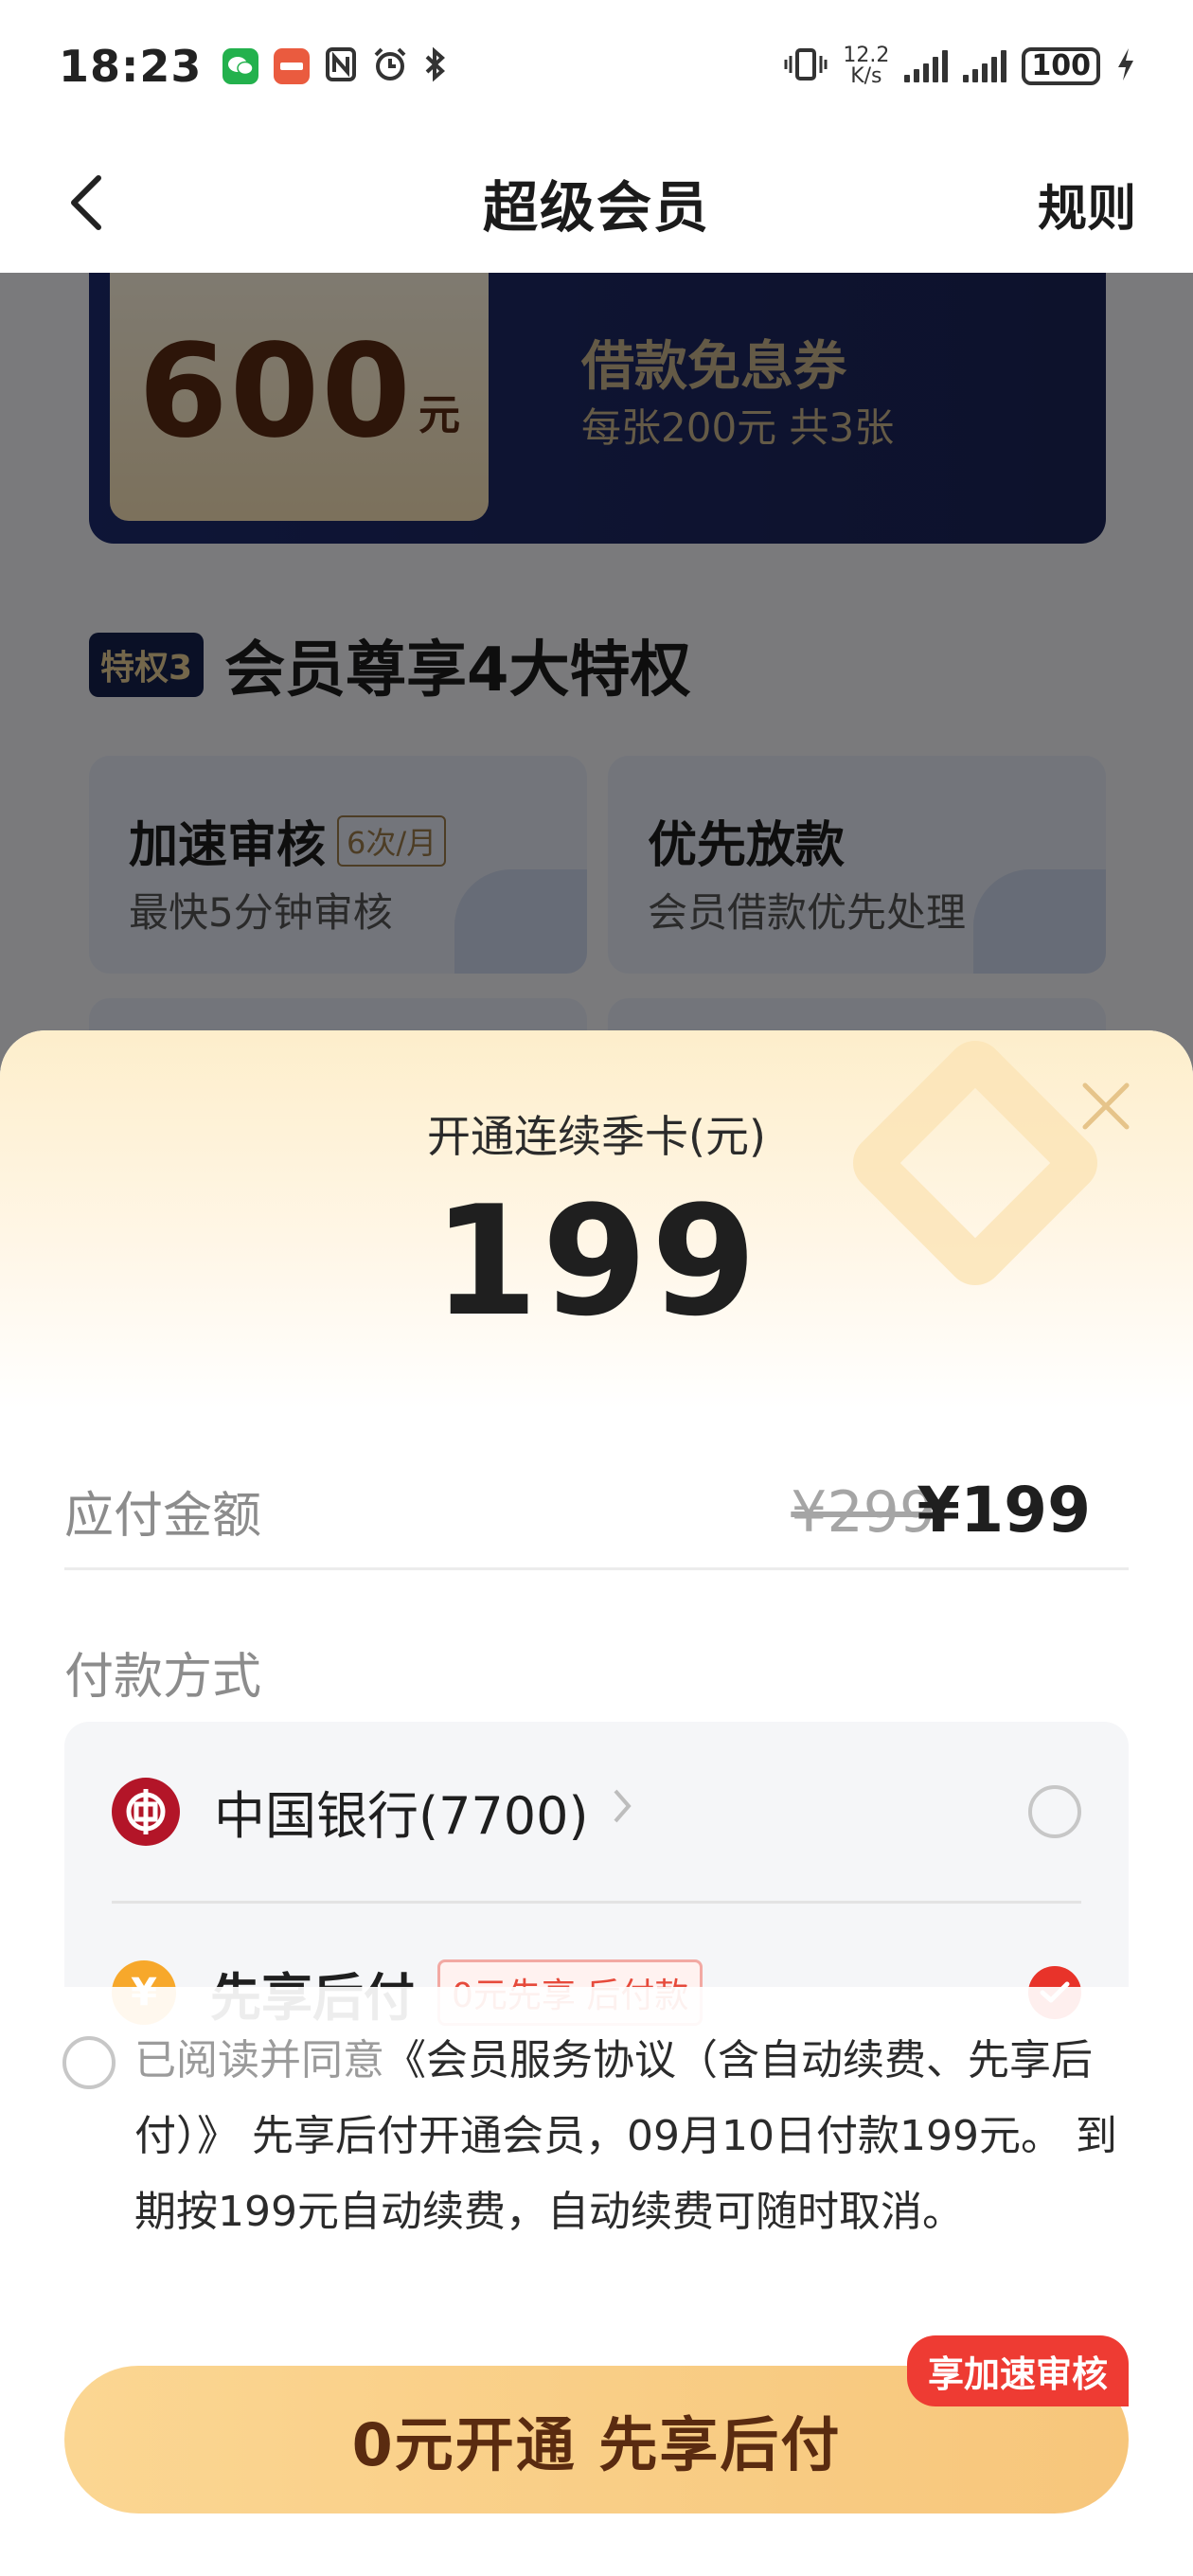 The image size is (1193, 2576). What do you see at coordinates (259, 2060) in the screenshot?
I see `agreement-prefix: 已阅读并同意` at bounding box center [259, 2060].